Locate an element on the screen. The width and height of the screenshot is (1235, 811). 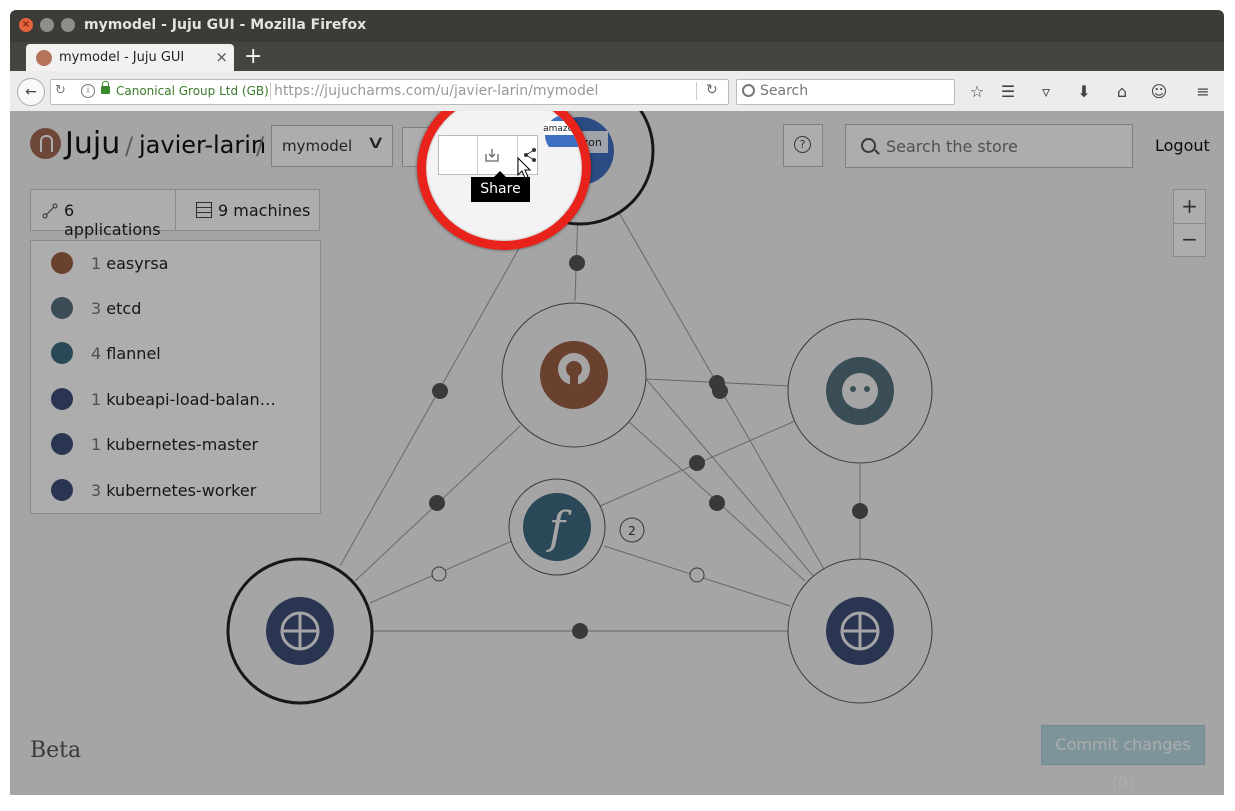
bookmark-star-icon: ☆ is located at coordinates (977, 92).